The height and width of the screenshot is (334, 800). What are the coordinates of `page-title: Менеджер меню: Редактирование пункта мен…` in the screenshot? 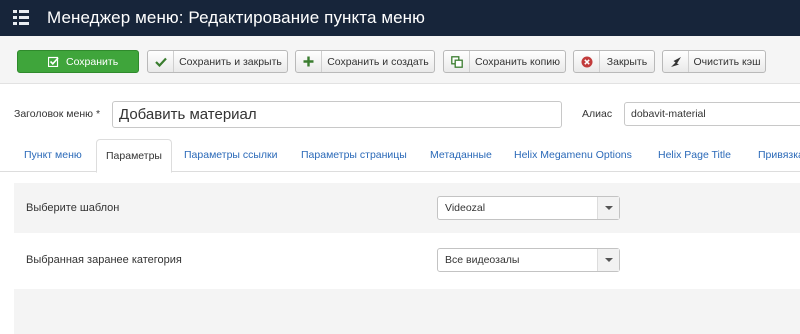 It's located at (236, 17).